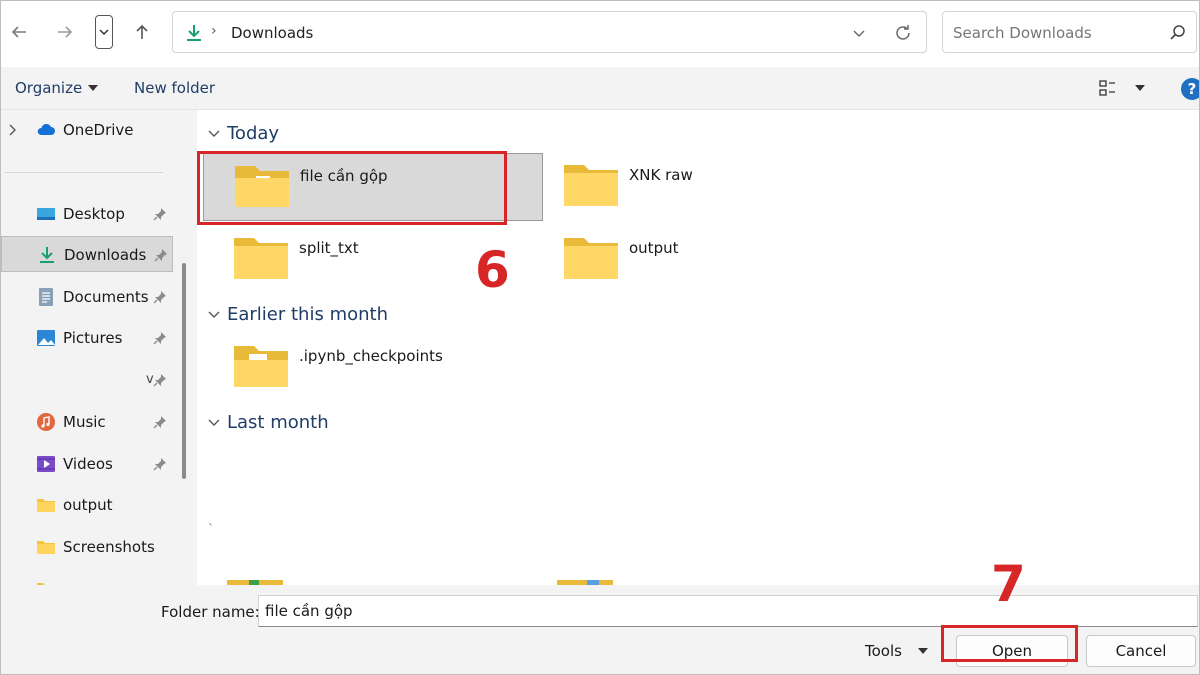 This screenshot has height=675, width=1200. What do you see at coordinates (703, 187) in the screenshot?
I see `folder-item-xnk-raw: XNK raw` at bounding box center [703, 187].